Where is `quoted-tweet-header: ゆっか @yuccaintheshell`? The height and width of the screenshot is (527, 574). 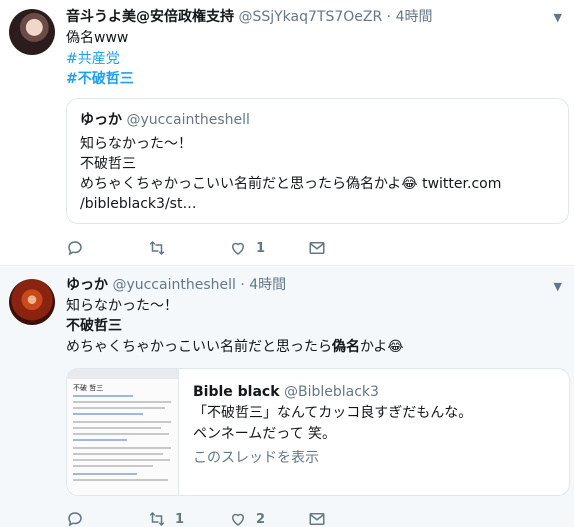
quoted-tweet-header: ゆっか @yuccaintheshell is located at coordinates (165, 120).